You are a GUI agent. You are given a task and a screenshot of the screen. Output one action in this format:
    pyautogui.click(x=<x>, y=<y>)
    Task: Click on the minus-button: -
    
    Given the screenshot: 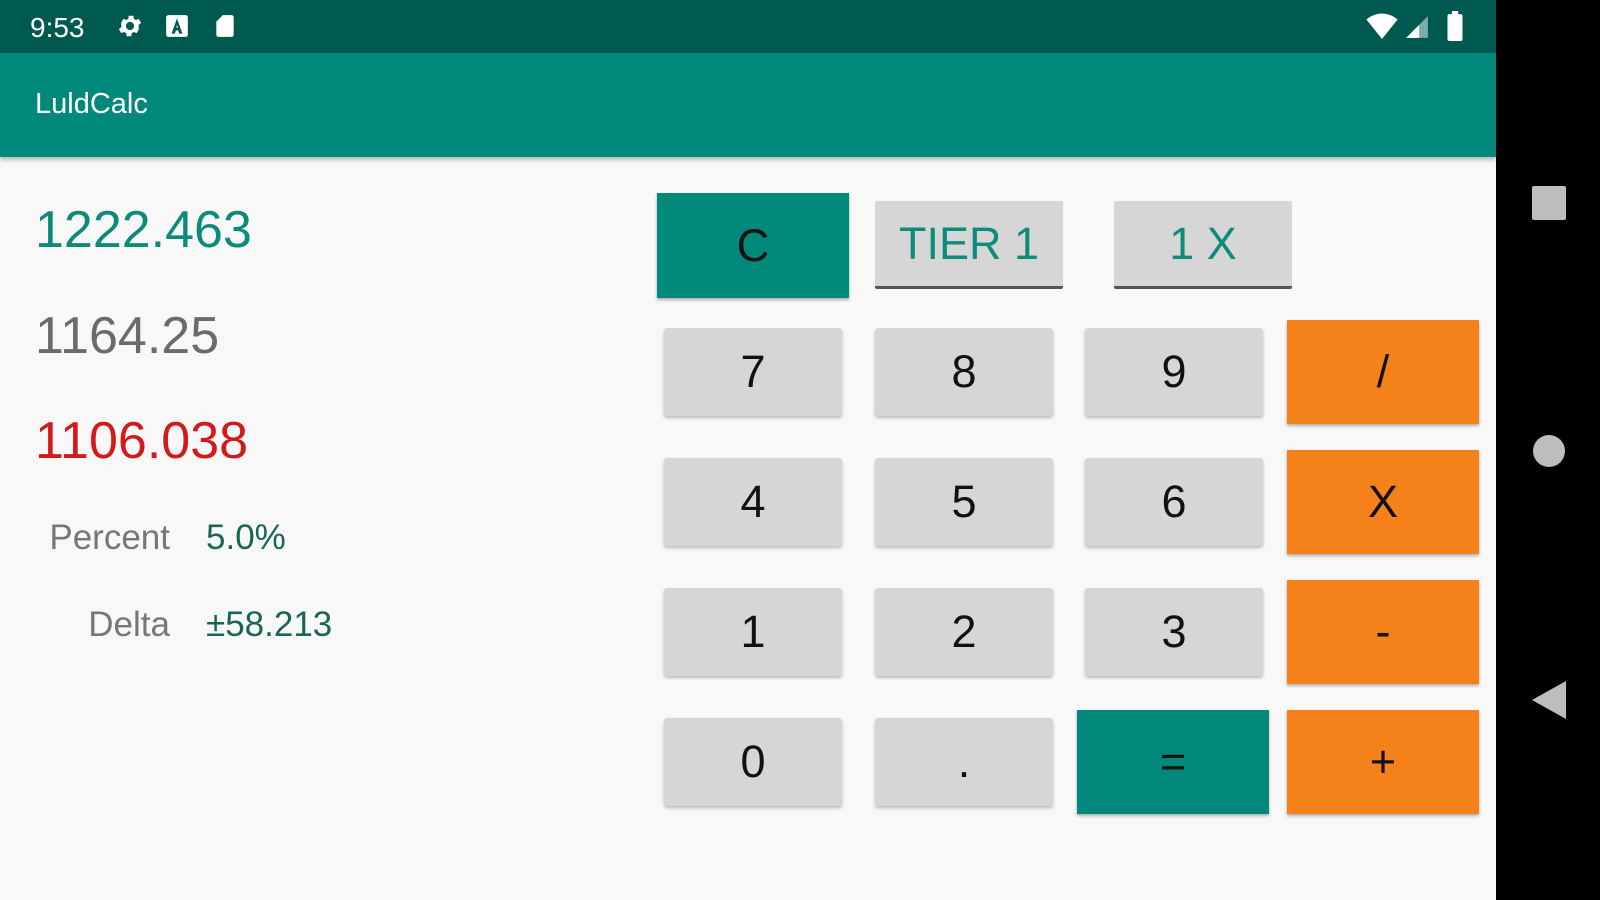 What is the action you would take?
    pyautogui.click(x=1383, y=632)
    